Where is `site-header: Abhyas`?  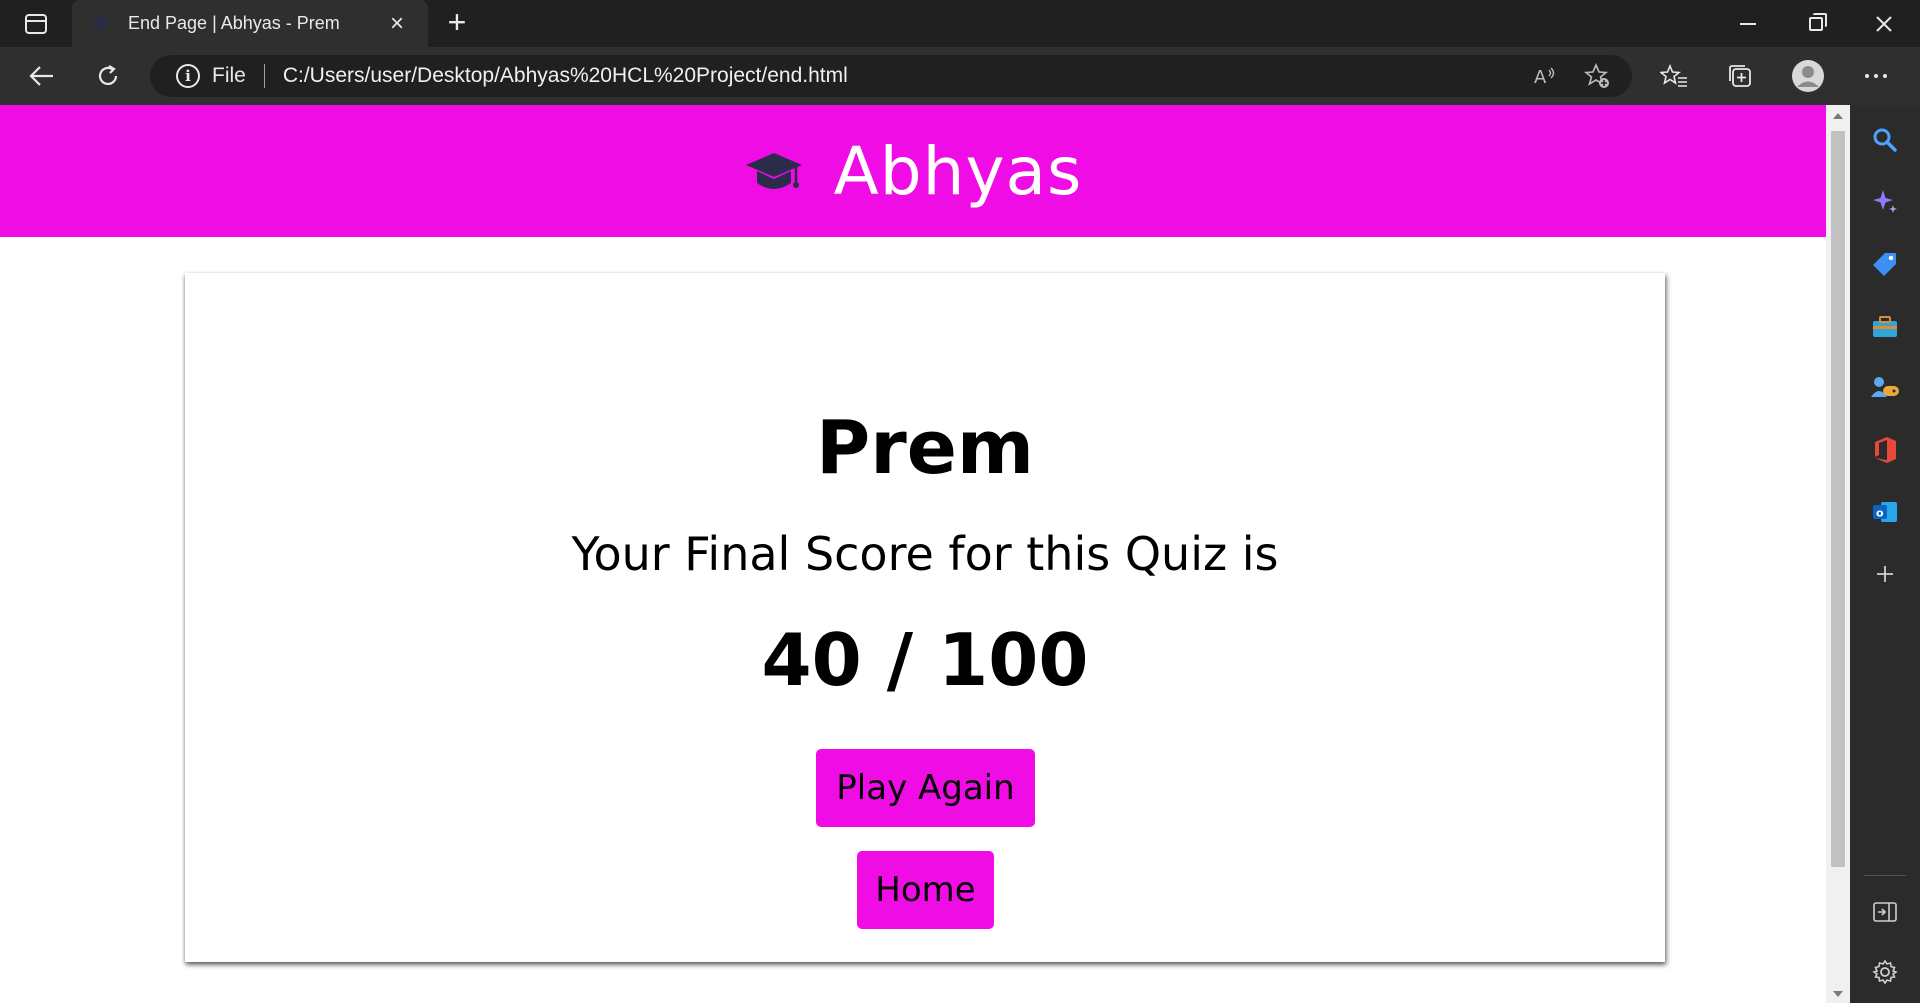
site-header: Abhyas is located at coordinates (913, 171).